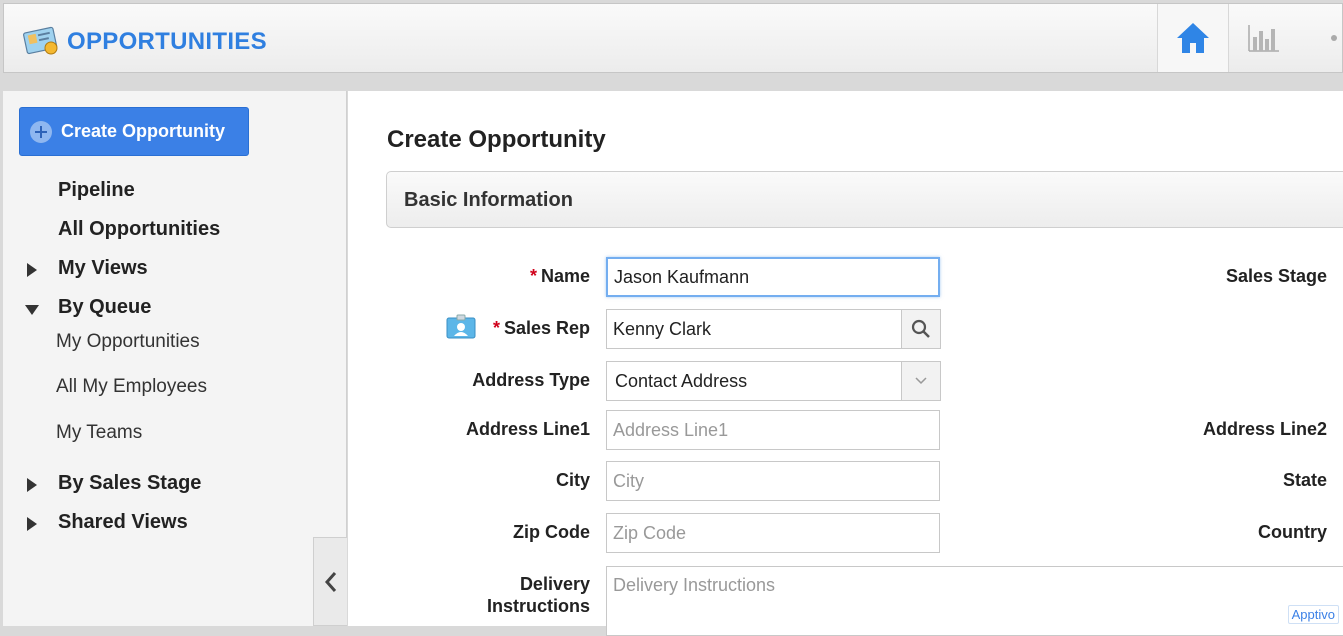 This screenshot has width=1343, height=636. Describe the element at coordinates (1313, 614) in the screenshot. I see `apptivo-watermark: Apptivo` at that location.